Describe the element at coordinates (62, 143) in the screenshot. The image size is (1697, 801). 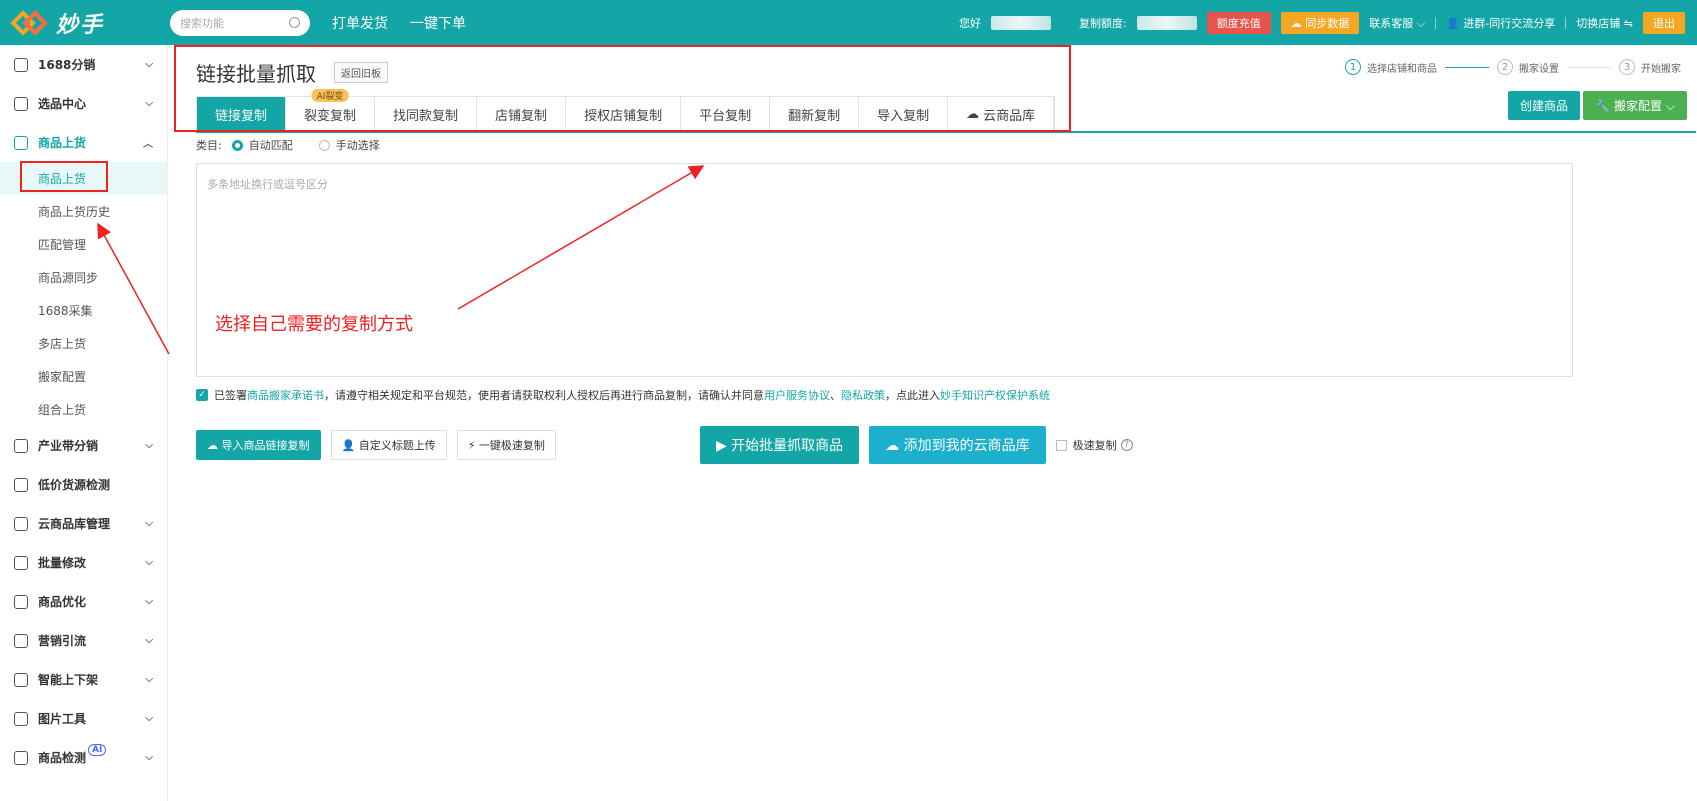
I see `sidebar-group-label: 商品上货` at that location.